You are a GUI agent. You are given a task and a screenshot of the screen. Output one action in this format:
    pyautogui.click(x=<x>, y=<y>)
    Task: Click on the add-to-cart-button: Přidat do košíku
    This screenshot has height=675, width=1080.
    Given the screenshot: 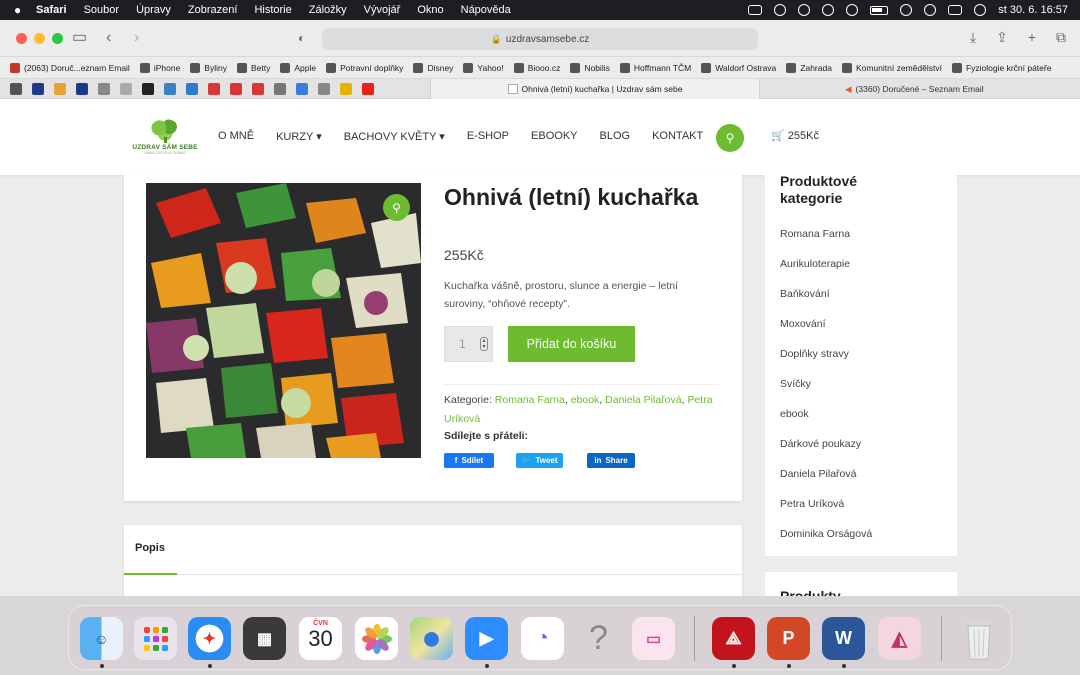 What is the action you would take?
    pyautogui.click(x=571, y=344)
    